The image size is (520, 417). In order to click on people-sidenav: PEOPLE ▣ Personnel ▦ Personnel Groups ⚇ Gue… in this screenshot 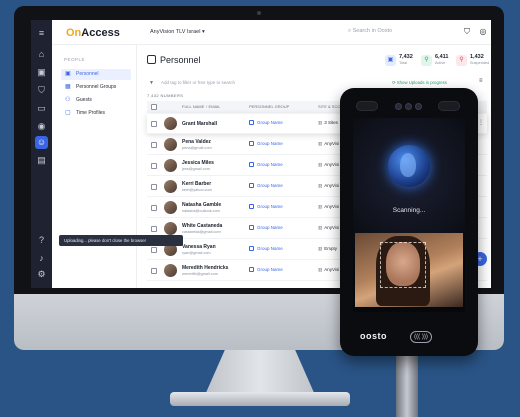, I will do `click(94, 166)`.